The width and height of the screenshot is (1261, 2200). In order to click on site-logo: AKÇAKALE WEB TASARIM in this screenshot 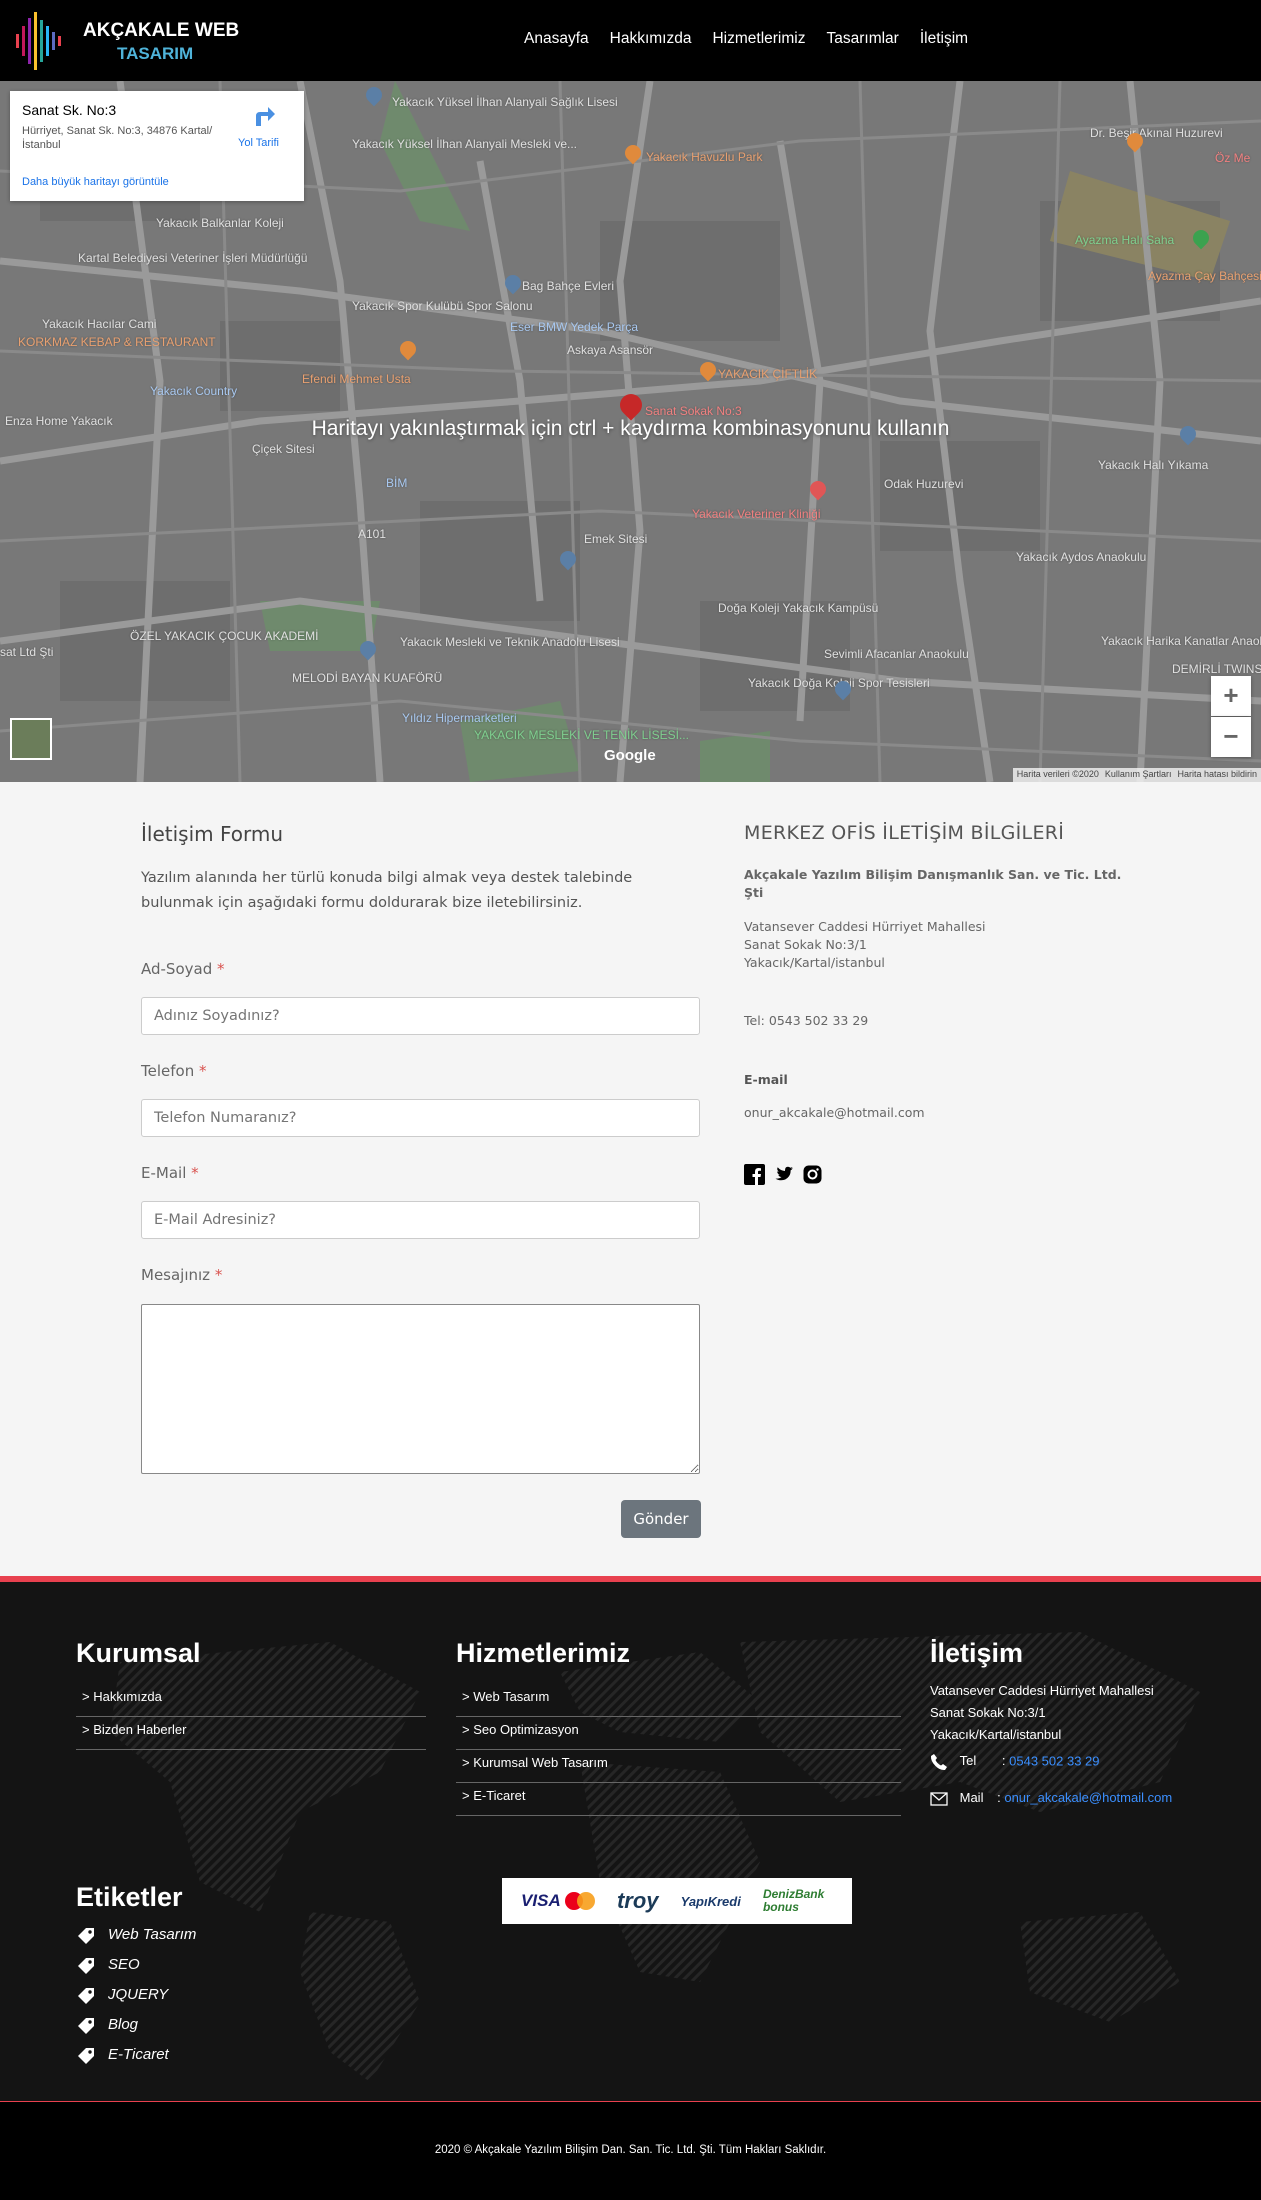, I will do `click(126, 41)`.